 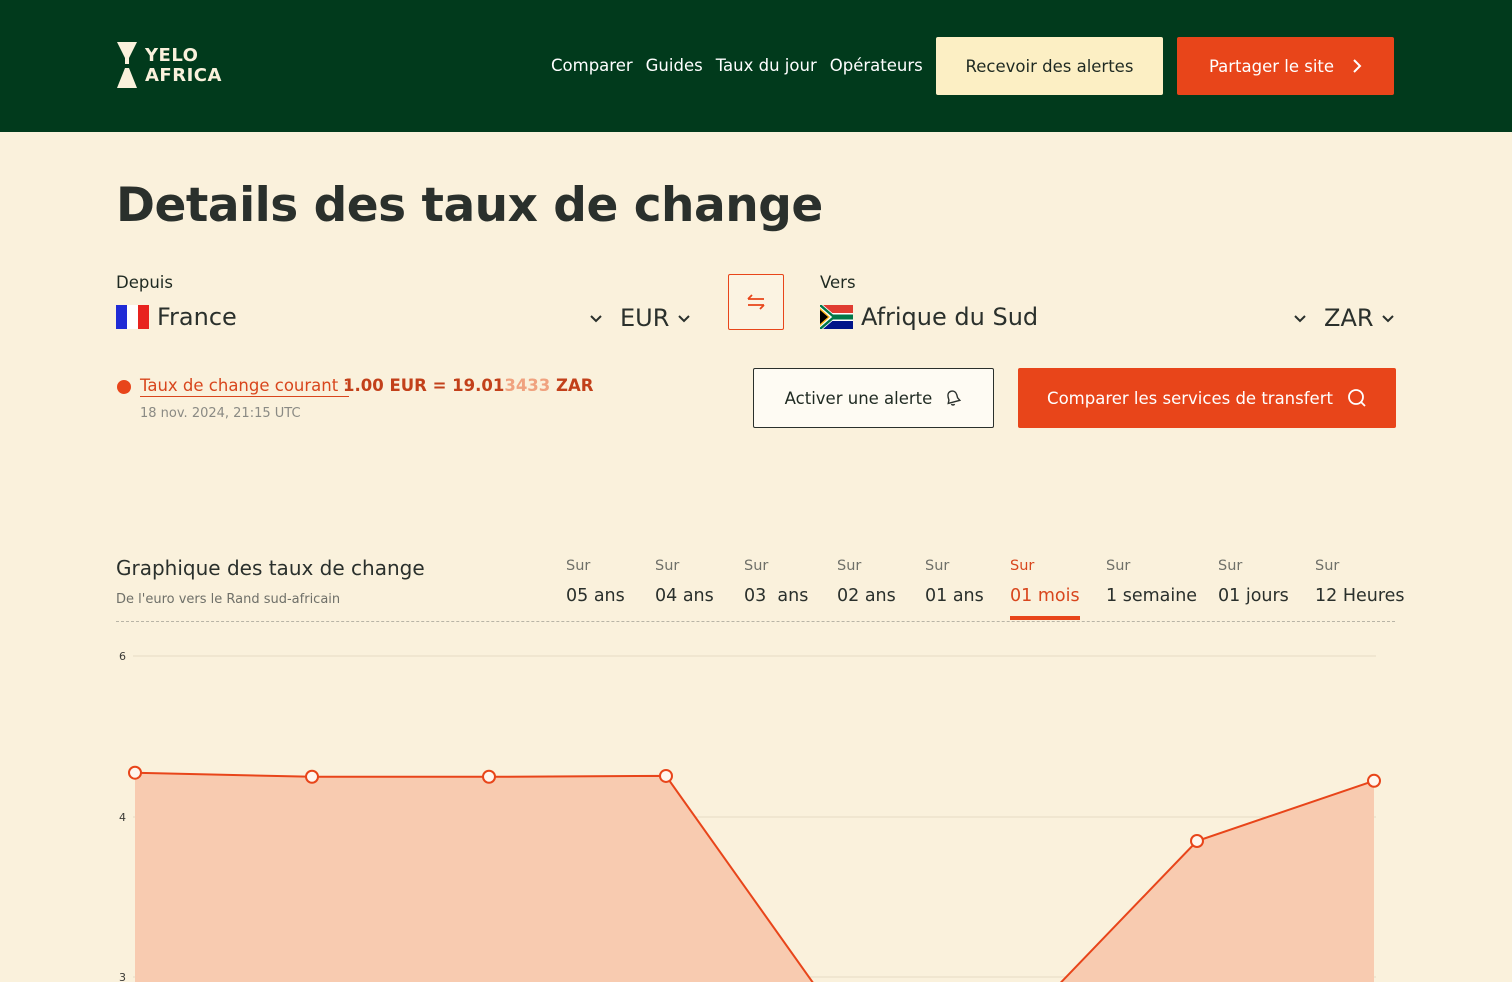 I want to click on compare-services-button: Comparer les services de transfert, so click(x=1207, y=398).